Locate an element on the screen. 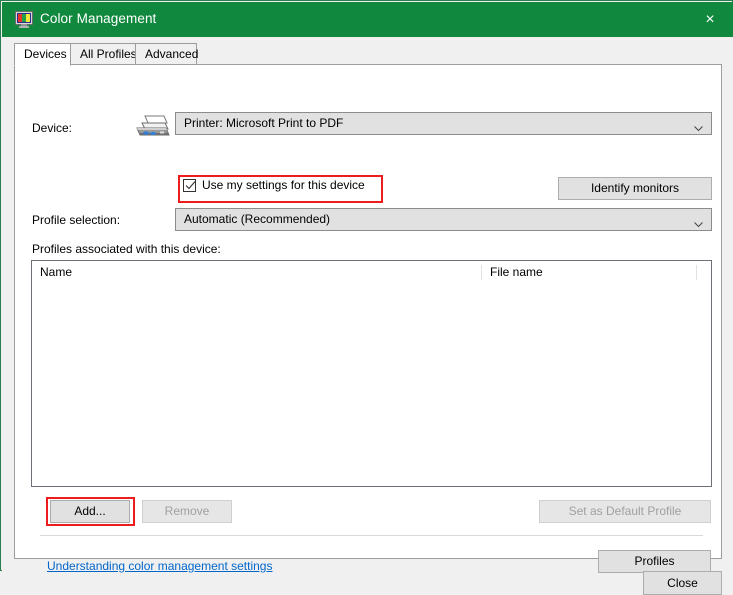  remove-profile-label: Remove is located at coordinates (187, 511).